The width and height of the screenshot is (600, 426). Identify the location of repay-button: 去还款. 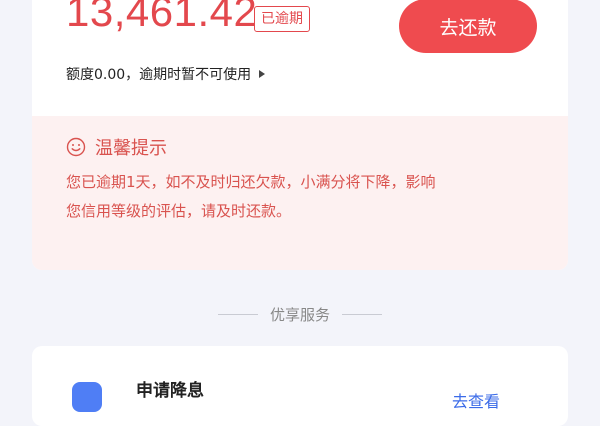
(468, 26).